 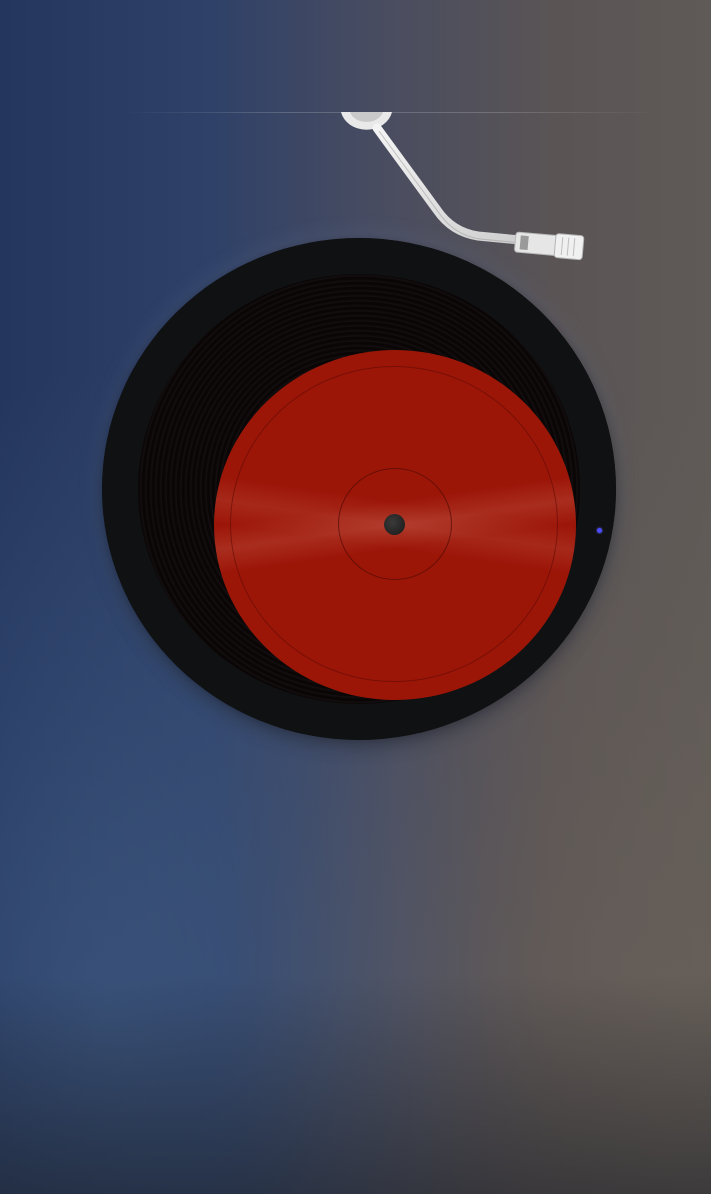 What do you see at coordinates (599, 530) in the screenshot?
I see `playback-indicator-dot` at bounding box center [599, 530].